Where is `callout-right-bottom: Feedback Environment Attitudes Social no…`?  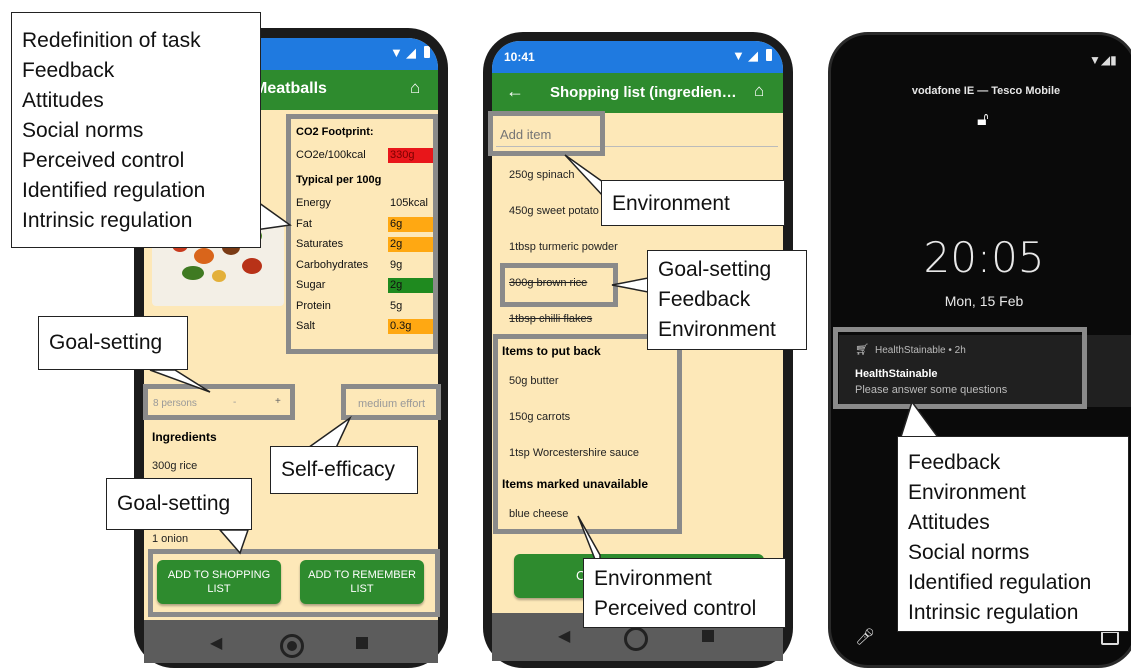 callout-right-bottom: Feedback Environment Attitudes Social no… is located at coordinates (1013, 534).